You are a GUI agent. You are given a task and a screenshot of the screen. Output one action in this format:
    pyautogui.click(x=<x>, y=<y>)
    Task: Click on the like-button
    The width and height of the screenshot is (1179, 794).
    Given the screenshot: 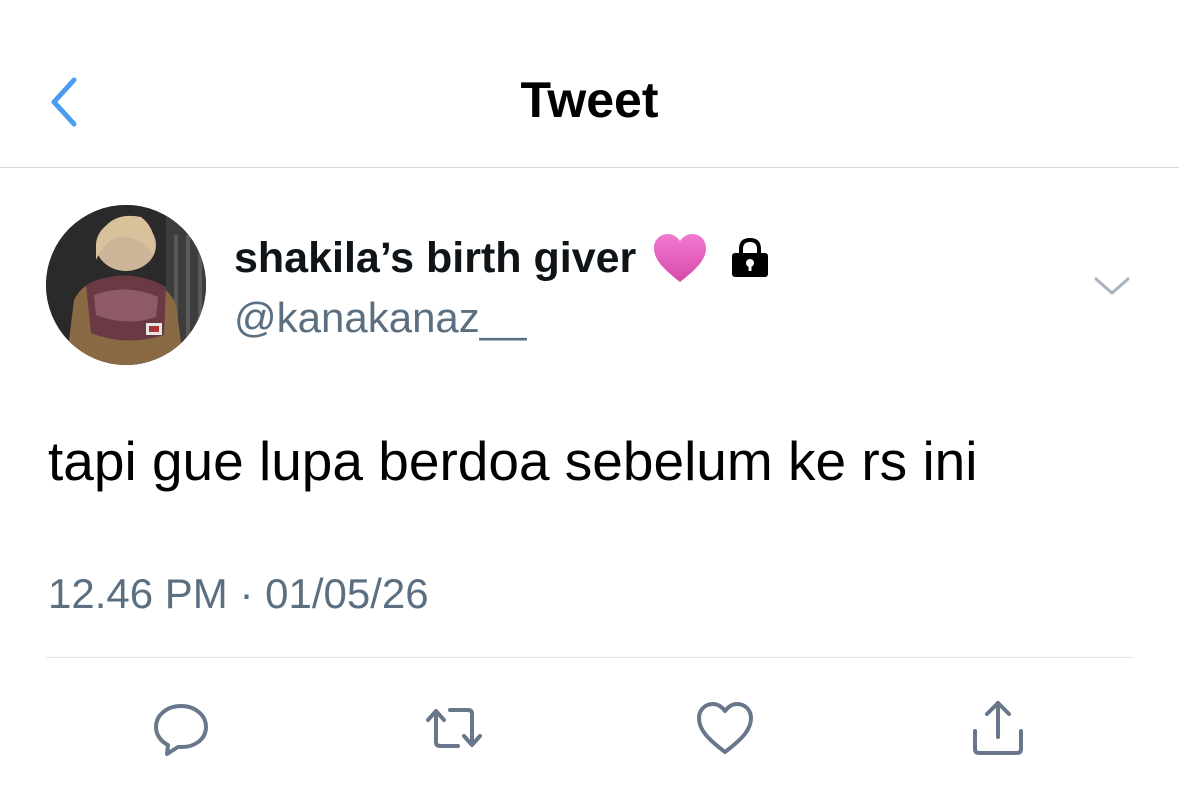 What is the action you would take?
    pyautogui.click(x=725, y=728)
    